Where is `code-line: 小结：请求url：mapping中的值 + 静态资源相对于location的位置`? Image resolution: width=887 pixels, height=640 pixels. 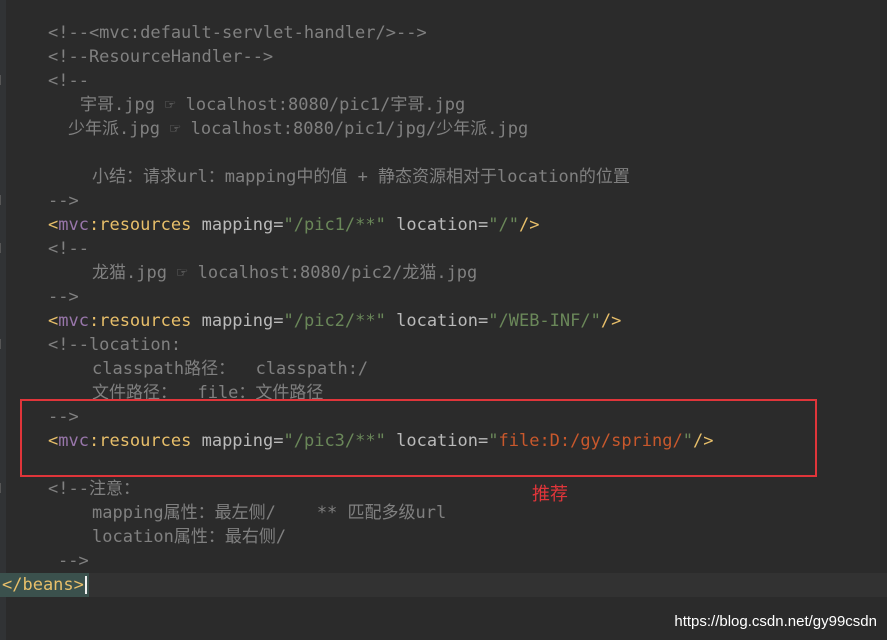 code-line: 小结：请求url：mapping中的值 + 静态资源相对于location的位置 is located at coordinates (361, 177).